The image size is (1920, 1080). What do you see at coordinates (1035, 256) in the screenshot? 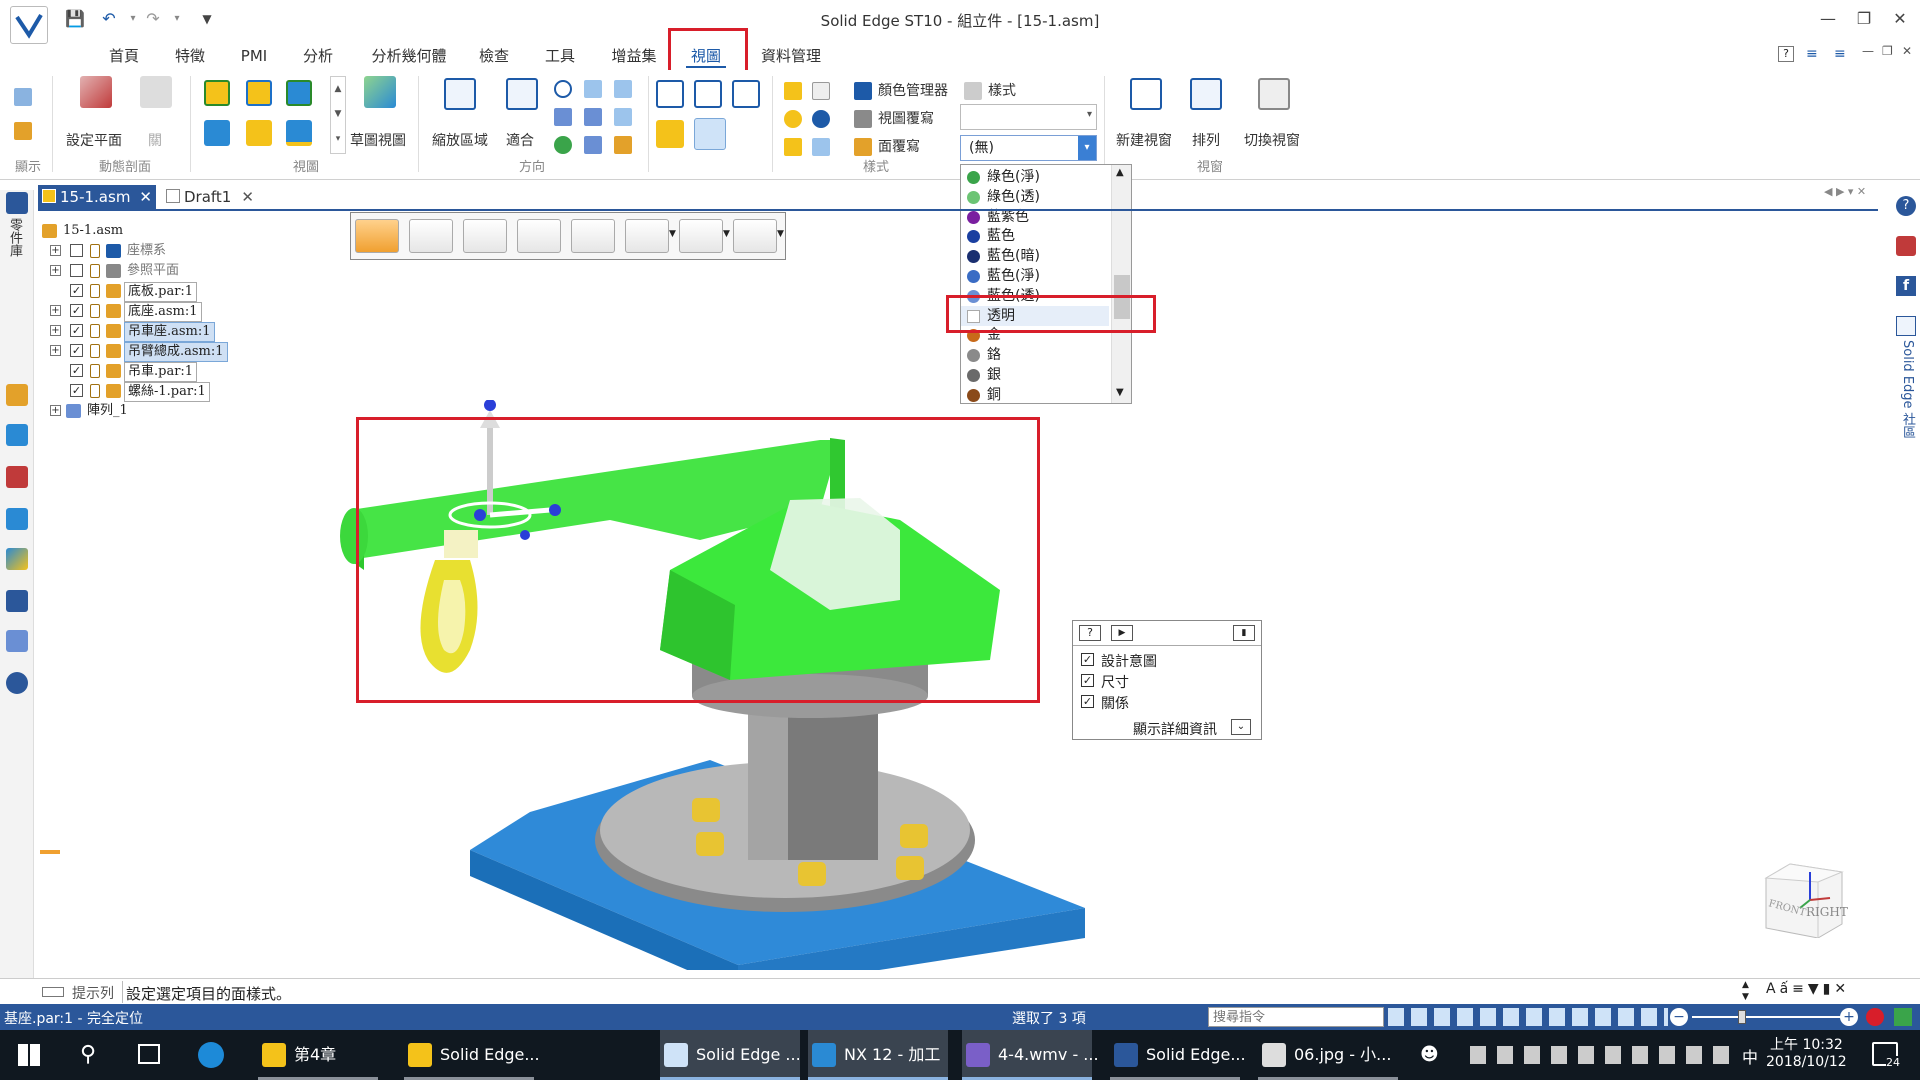
I see `dropdown-item: 藍色(暗)` at bounding box center [1035, 256].